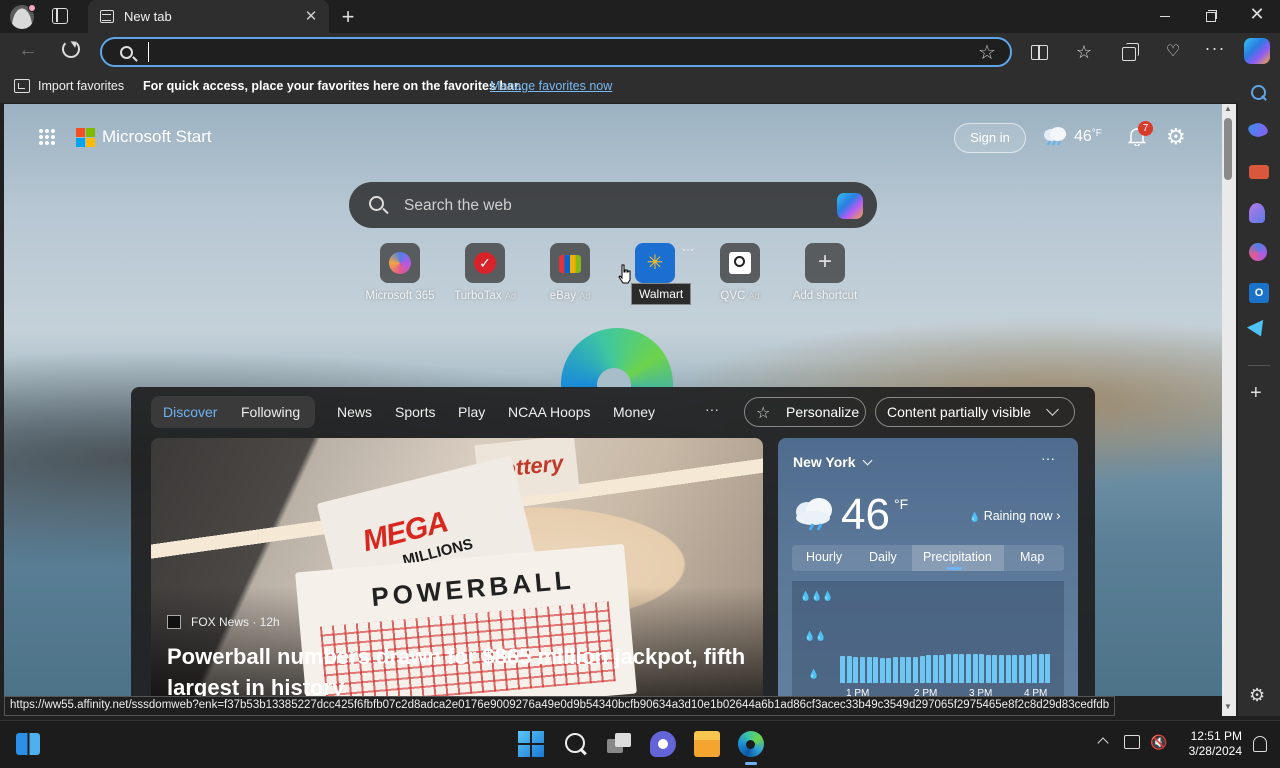 This screenshot has height=768, width=1280. Describe the element at coordinates (1257, 695) in the screenshot. I see `sidebar-settings-gear-icon: ⚙` at that location.